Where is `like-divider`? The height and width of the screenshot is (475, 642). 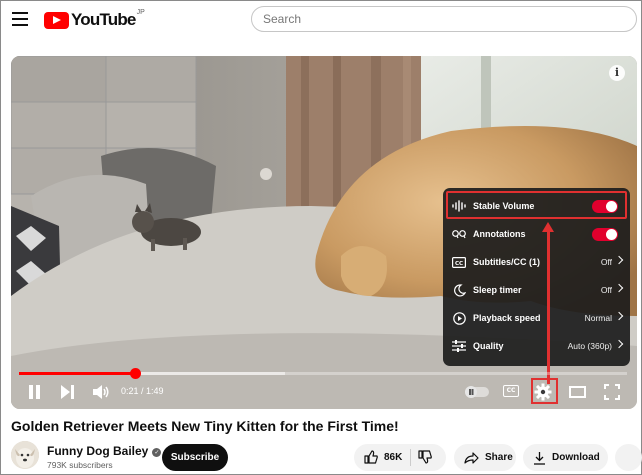 like-divider is located at coordinates (410, 457).